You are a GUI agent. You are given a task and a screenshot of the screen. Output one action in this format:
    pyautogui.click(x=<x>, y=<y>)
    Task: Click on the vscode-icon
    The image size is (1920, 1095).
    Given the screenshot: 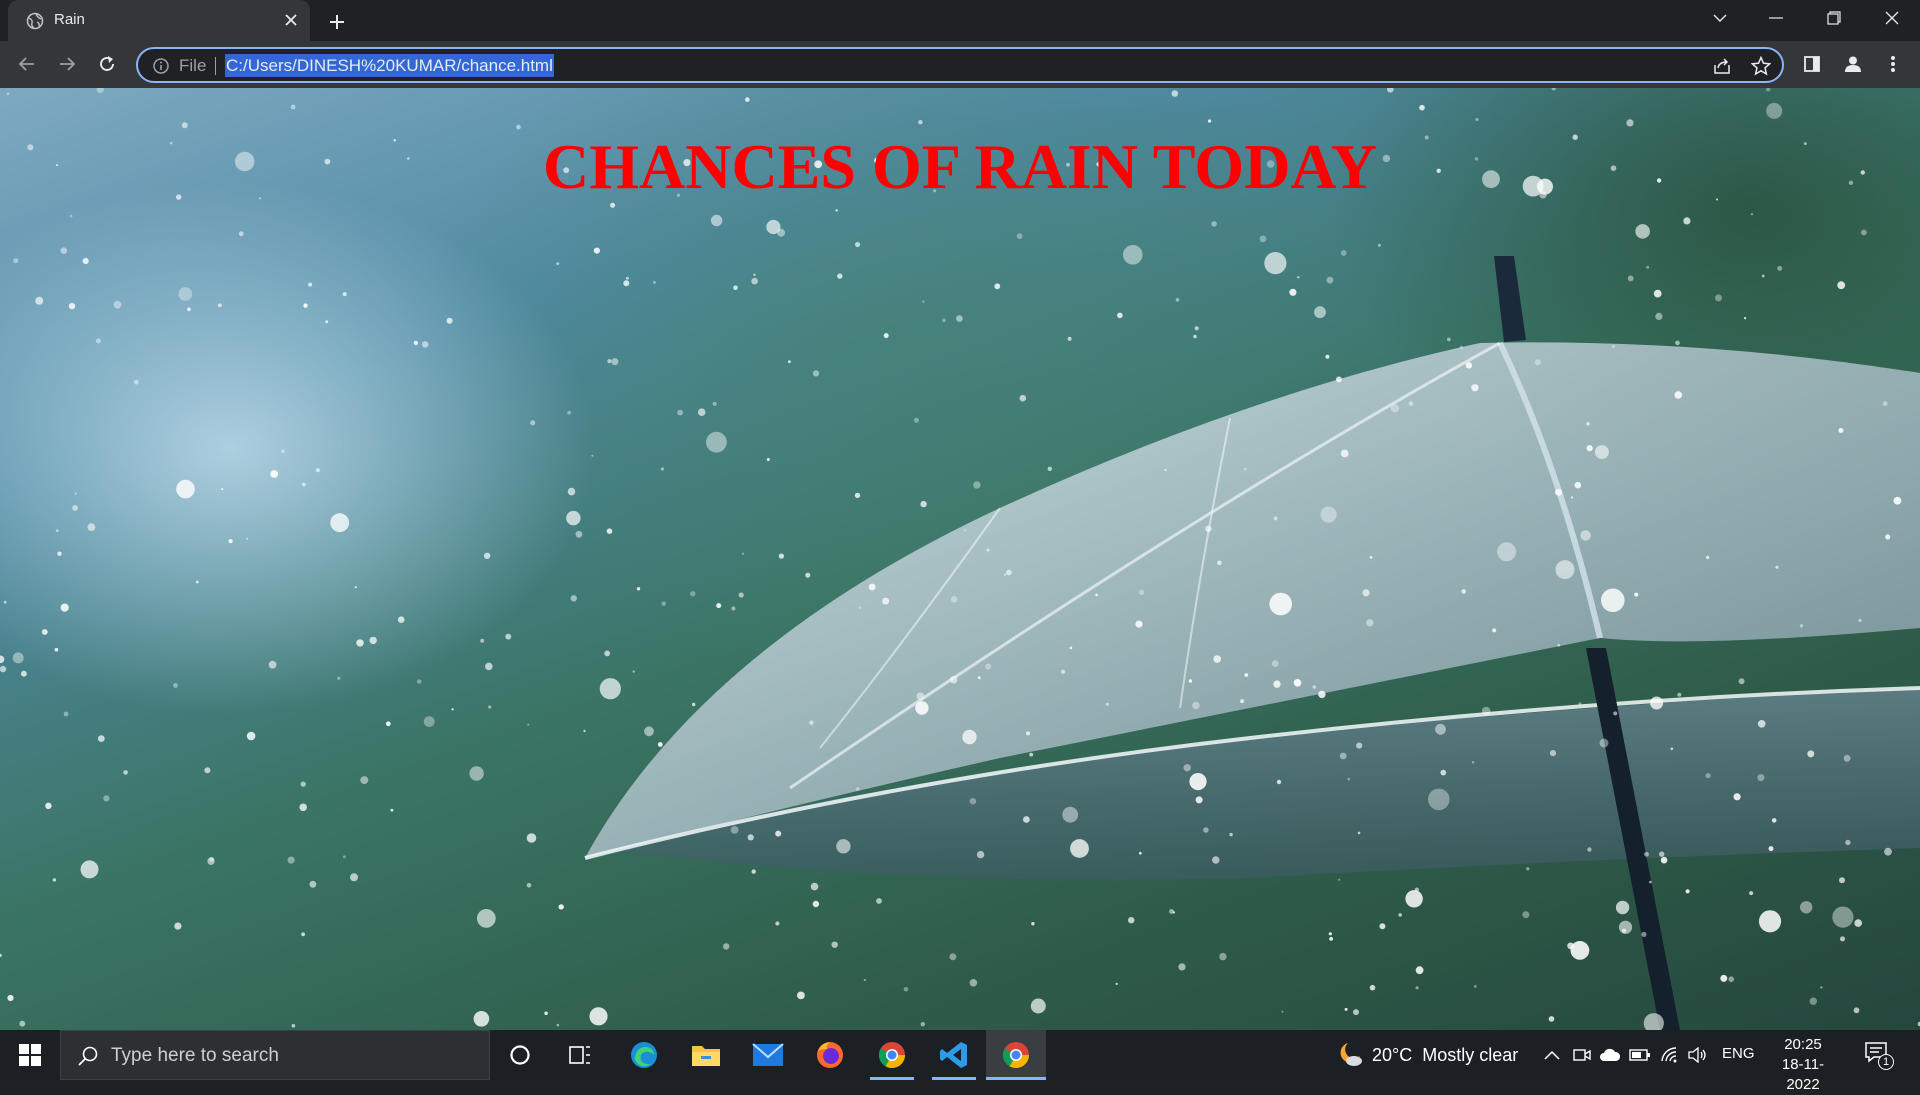 What is the action you would take?
    pyautogui.click(x=954, y=1055)
    